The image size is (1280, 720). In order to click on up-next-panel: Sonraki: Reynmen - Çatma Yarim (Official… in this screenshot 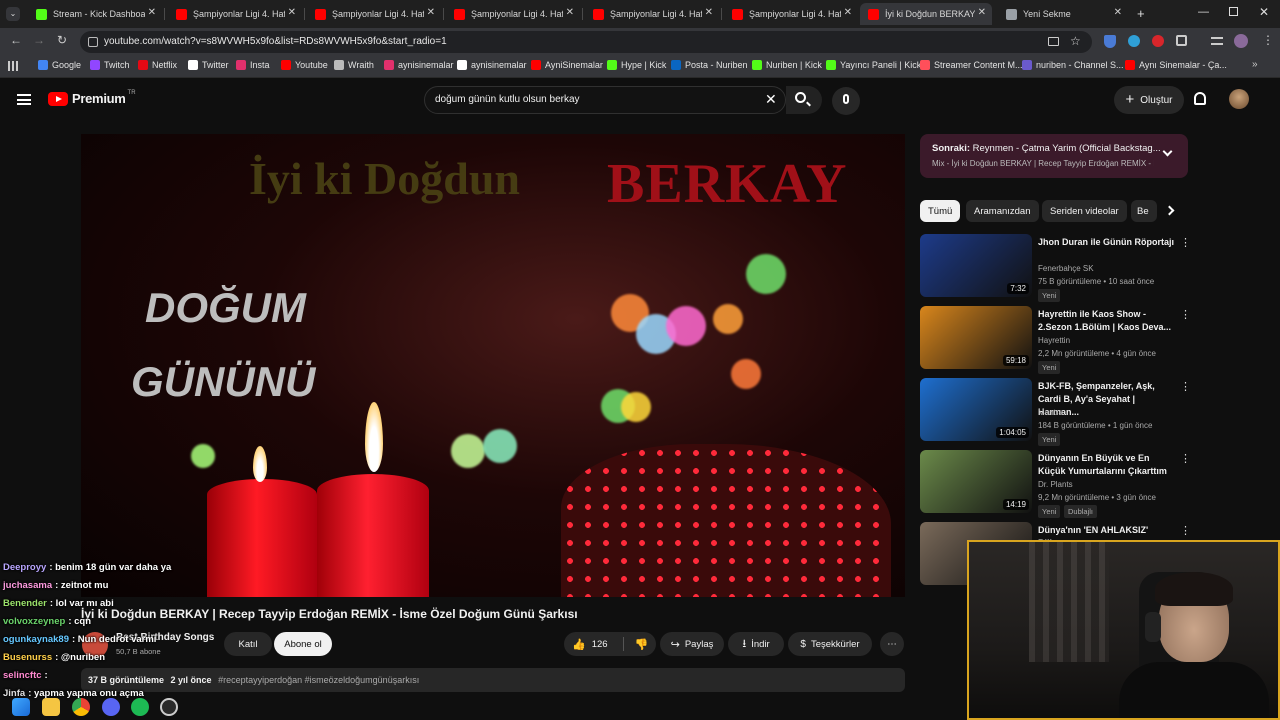, I will do `click(1054, 156)`.